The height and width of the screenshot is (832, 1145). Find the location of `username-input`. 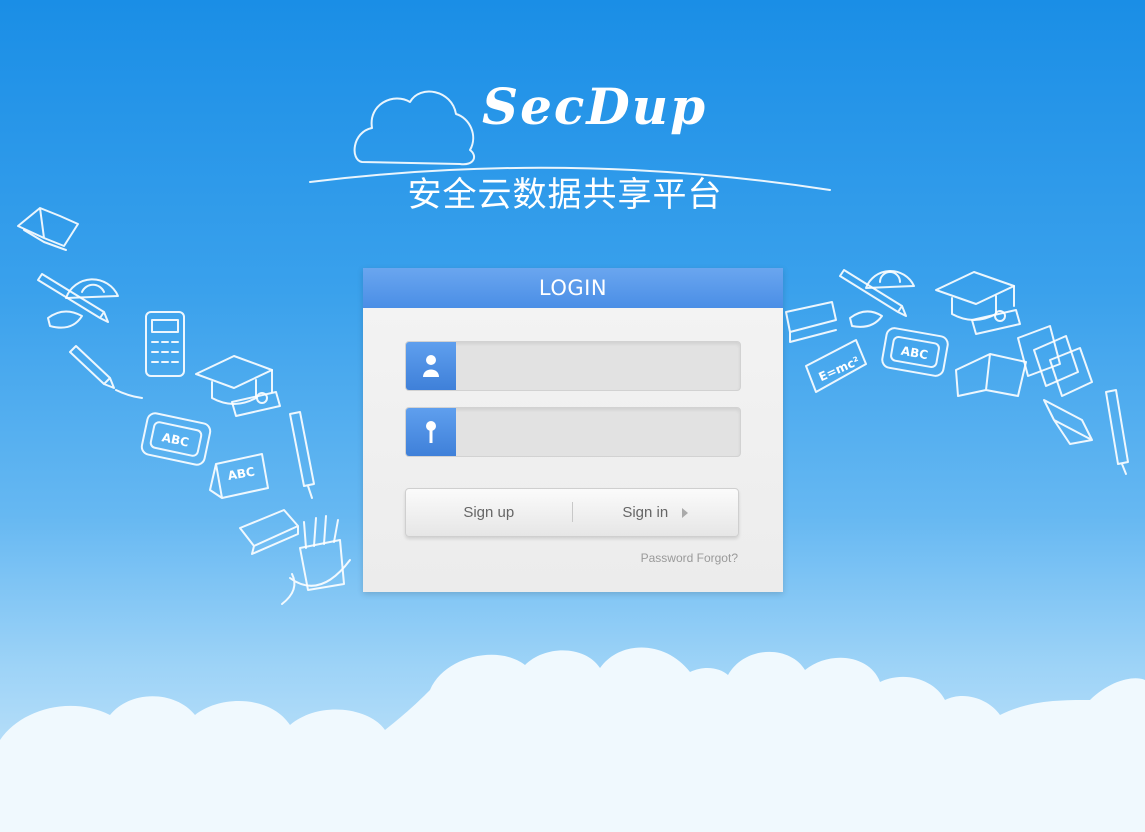

username-input is located at coordinates (596, 366).